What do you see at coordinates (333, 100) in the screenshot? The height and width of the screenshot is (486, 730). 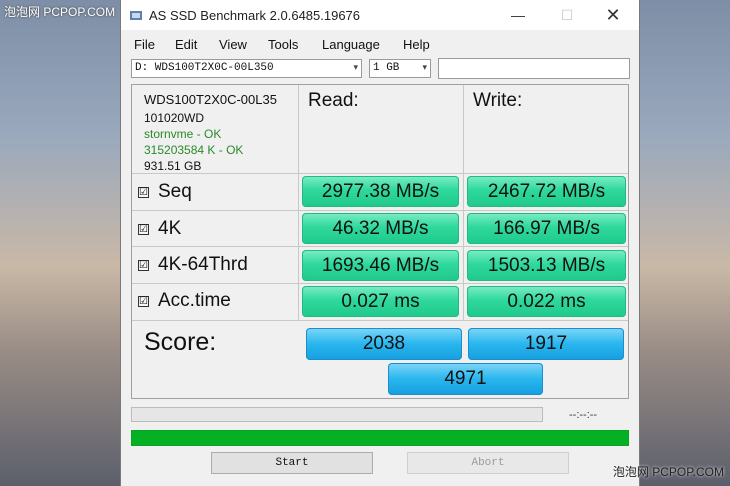 I see `read-header: Read:` at bounding box center [333, 100].